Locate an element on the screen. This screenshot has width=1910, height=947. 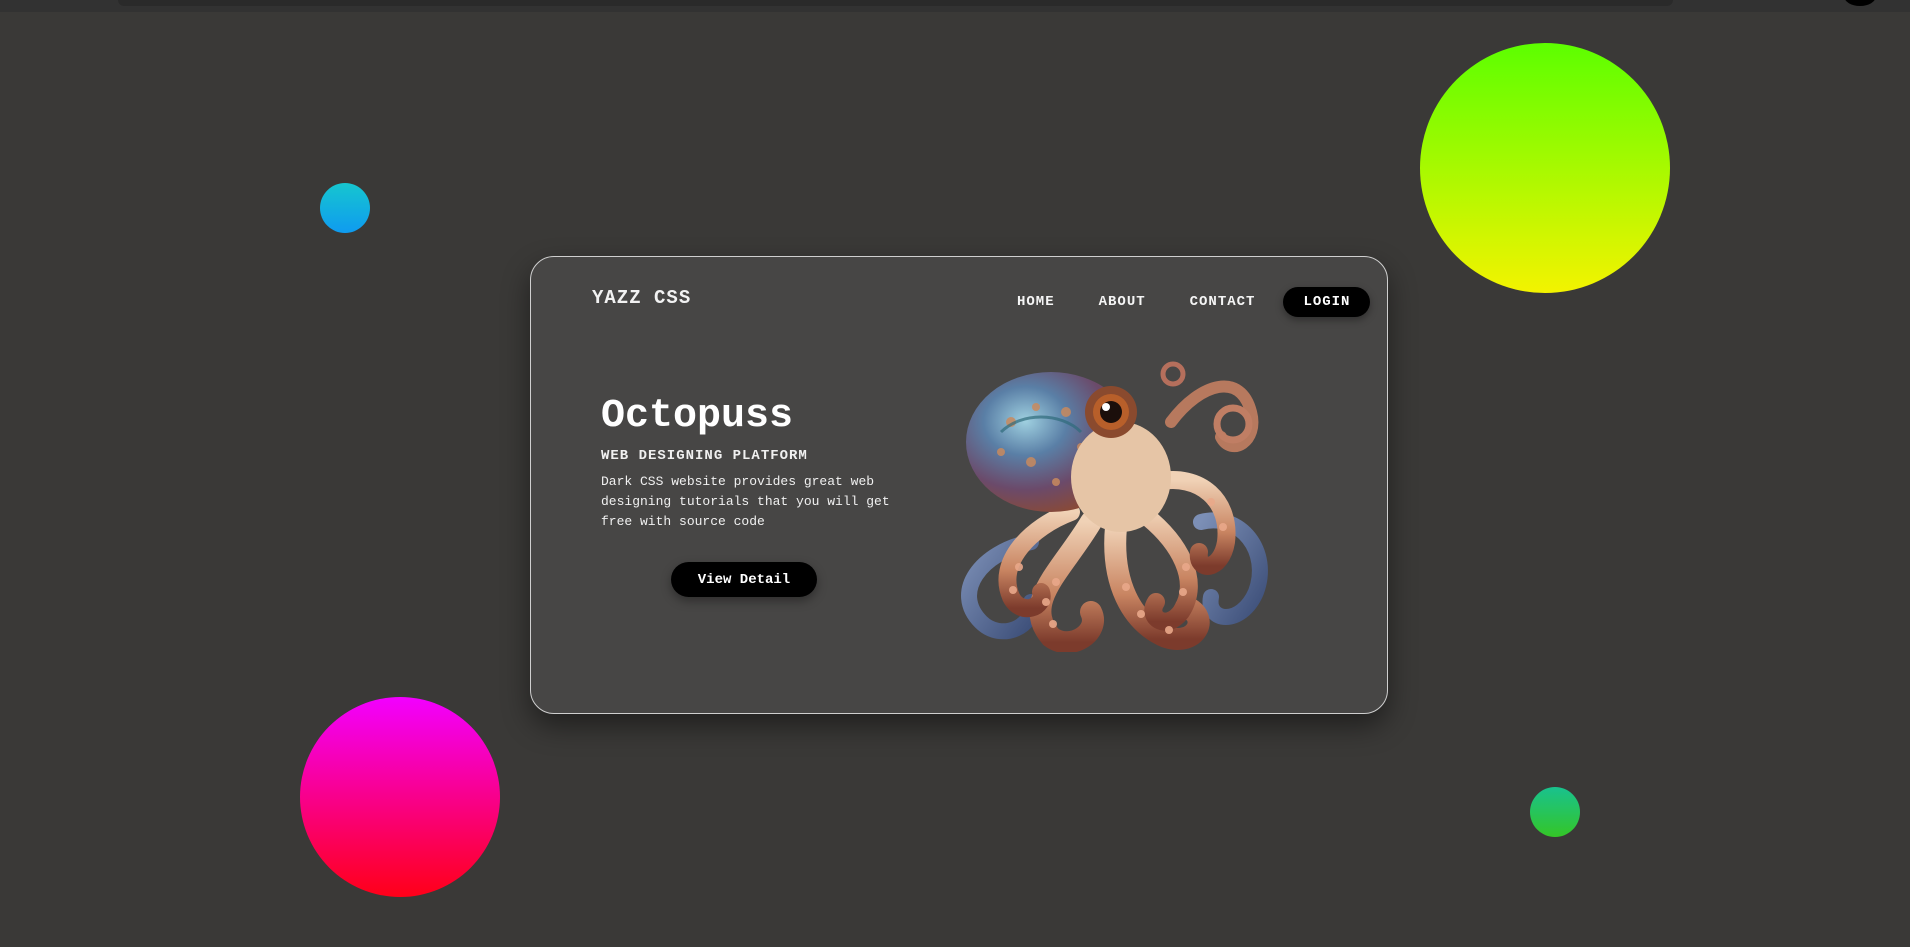
hero-title: Octopuss is located at coordinates (697, 416).